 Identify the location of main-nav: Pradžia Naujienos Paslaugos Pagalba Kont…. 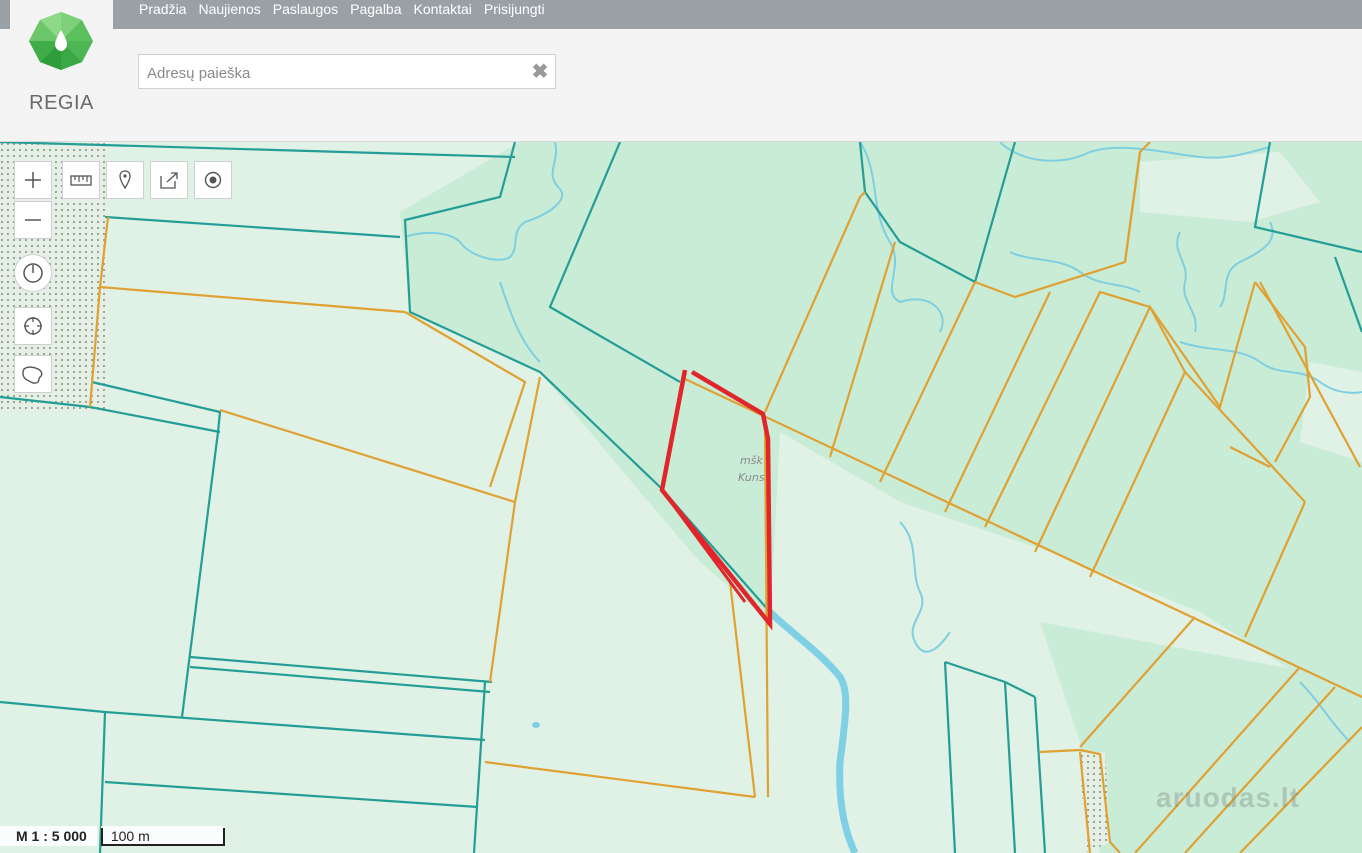
(342, 10).